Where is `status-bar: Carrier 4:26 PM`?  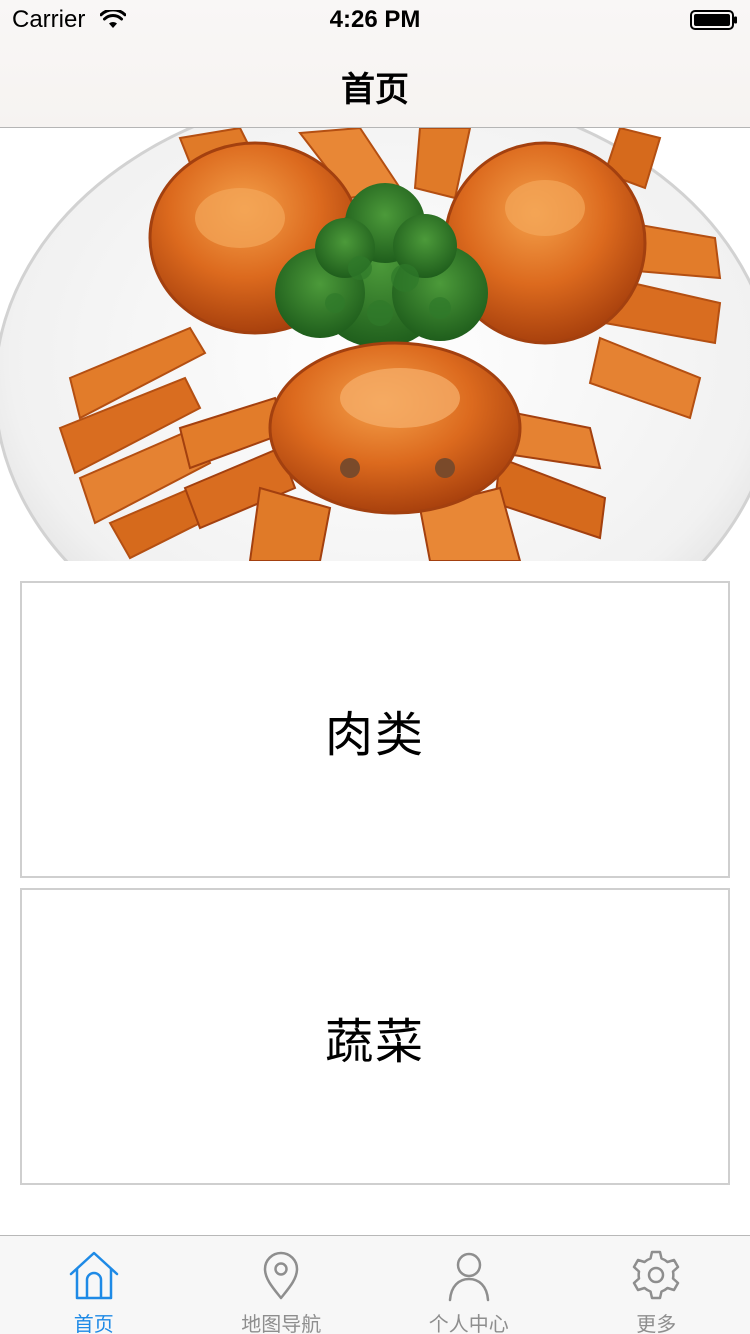
status-bar: Carrier 4:26 PM is located at coordinates (375, 20).